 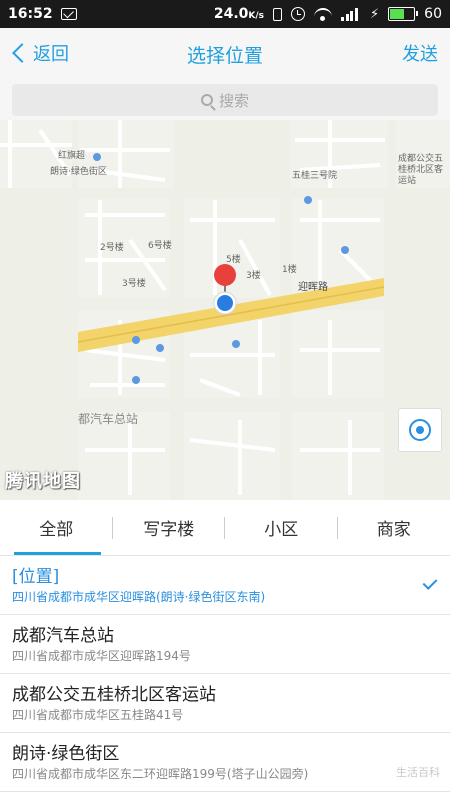 What do you see at coordinates (78, 172) in the screenshot?
I see `map-label-langshi: 朗诗·绿色街区` at bounding box center [78, 172].